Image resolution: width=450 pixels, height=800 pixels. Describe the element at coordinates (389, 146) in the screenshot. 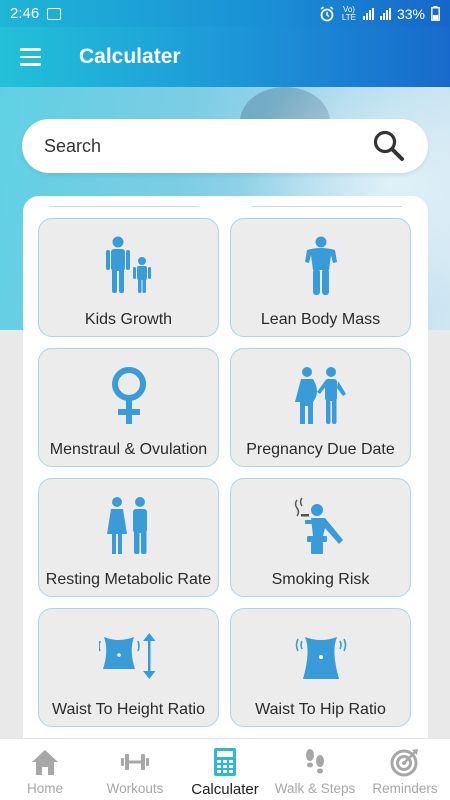

I see `magnifier-icon` at that location.